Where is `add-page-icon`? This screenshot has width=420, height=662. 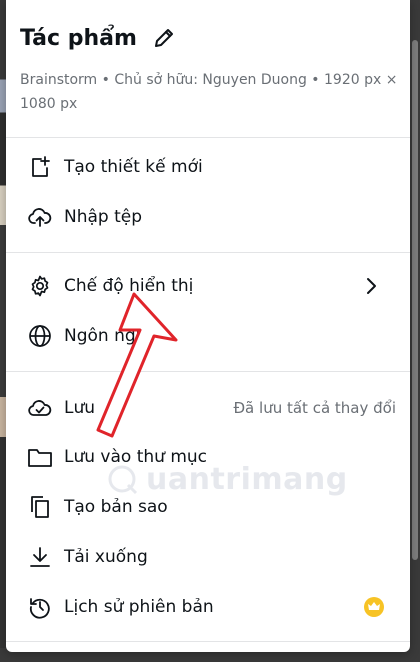
add-page-icon is located at coordinates (40, 167).